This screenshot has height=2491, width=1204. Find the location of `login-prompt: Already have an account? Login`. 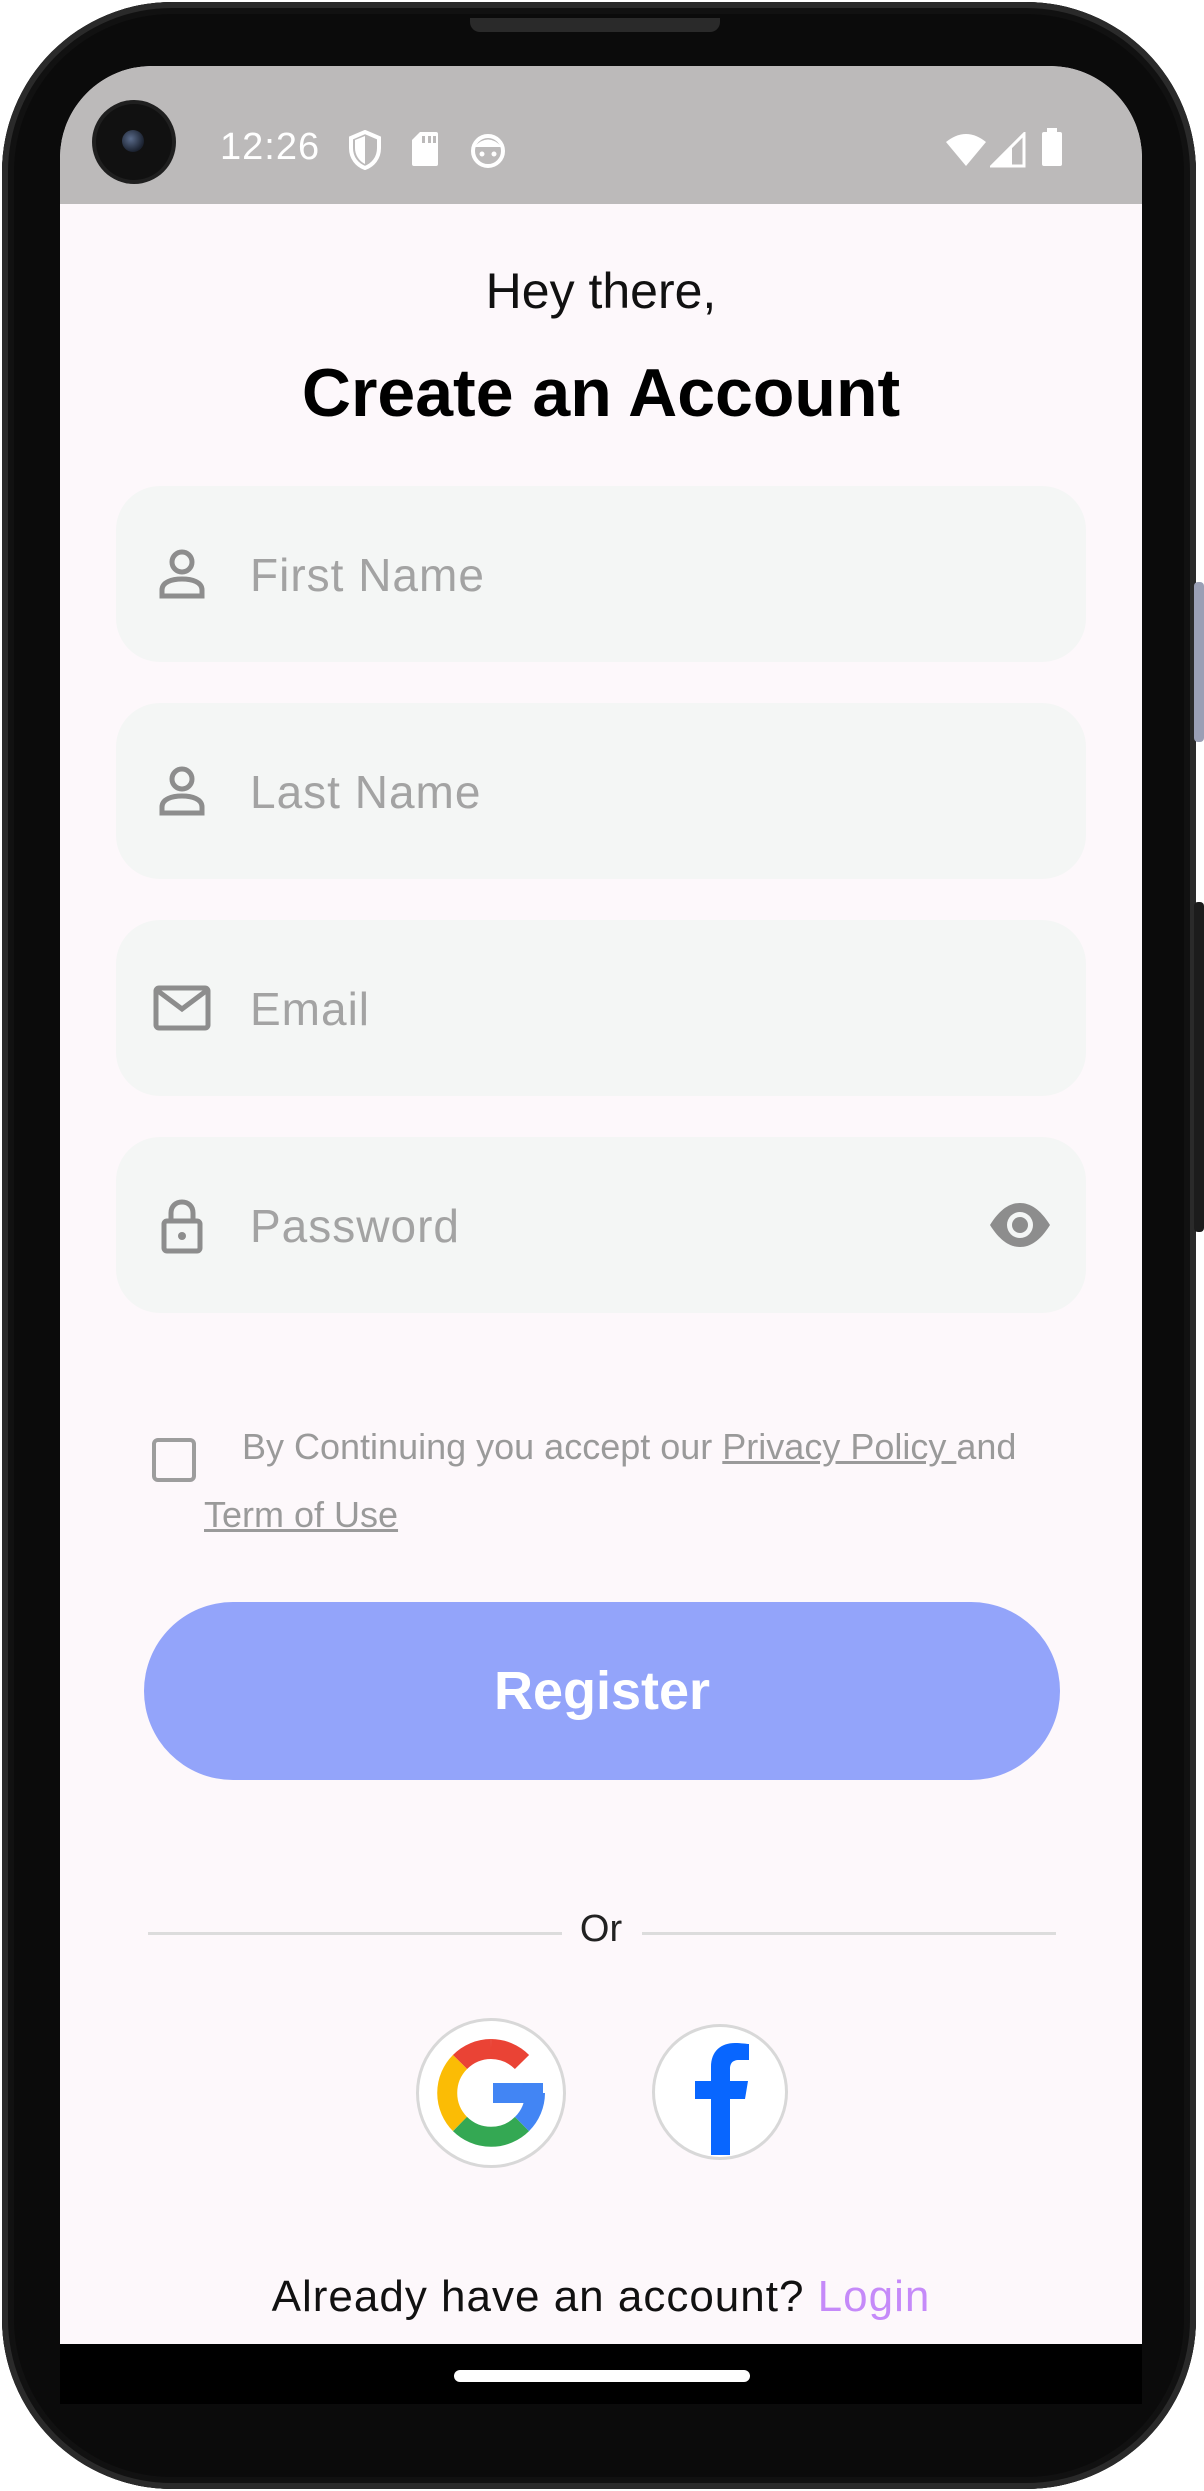

login-prompt: Already have an account? Login is located at coordinates (601, 2297).